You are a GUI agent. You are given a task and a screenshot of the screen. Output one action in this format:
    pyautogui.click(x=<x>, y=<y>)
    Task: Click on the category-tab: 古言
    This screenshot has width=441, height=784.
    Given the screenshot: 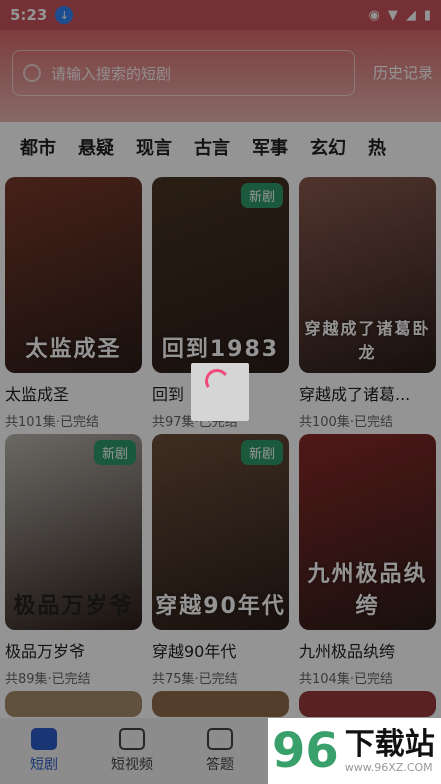 What is the action you would take?
    pyautogui.click(x=212, y=147)
    